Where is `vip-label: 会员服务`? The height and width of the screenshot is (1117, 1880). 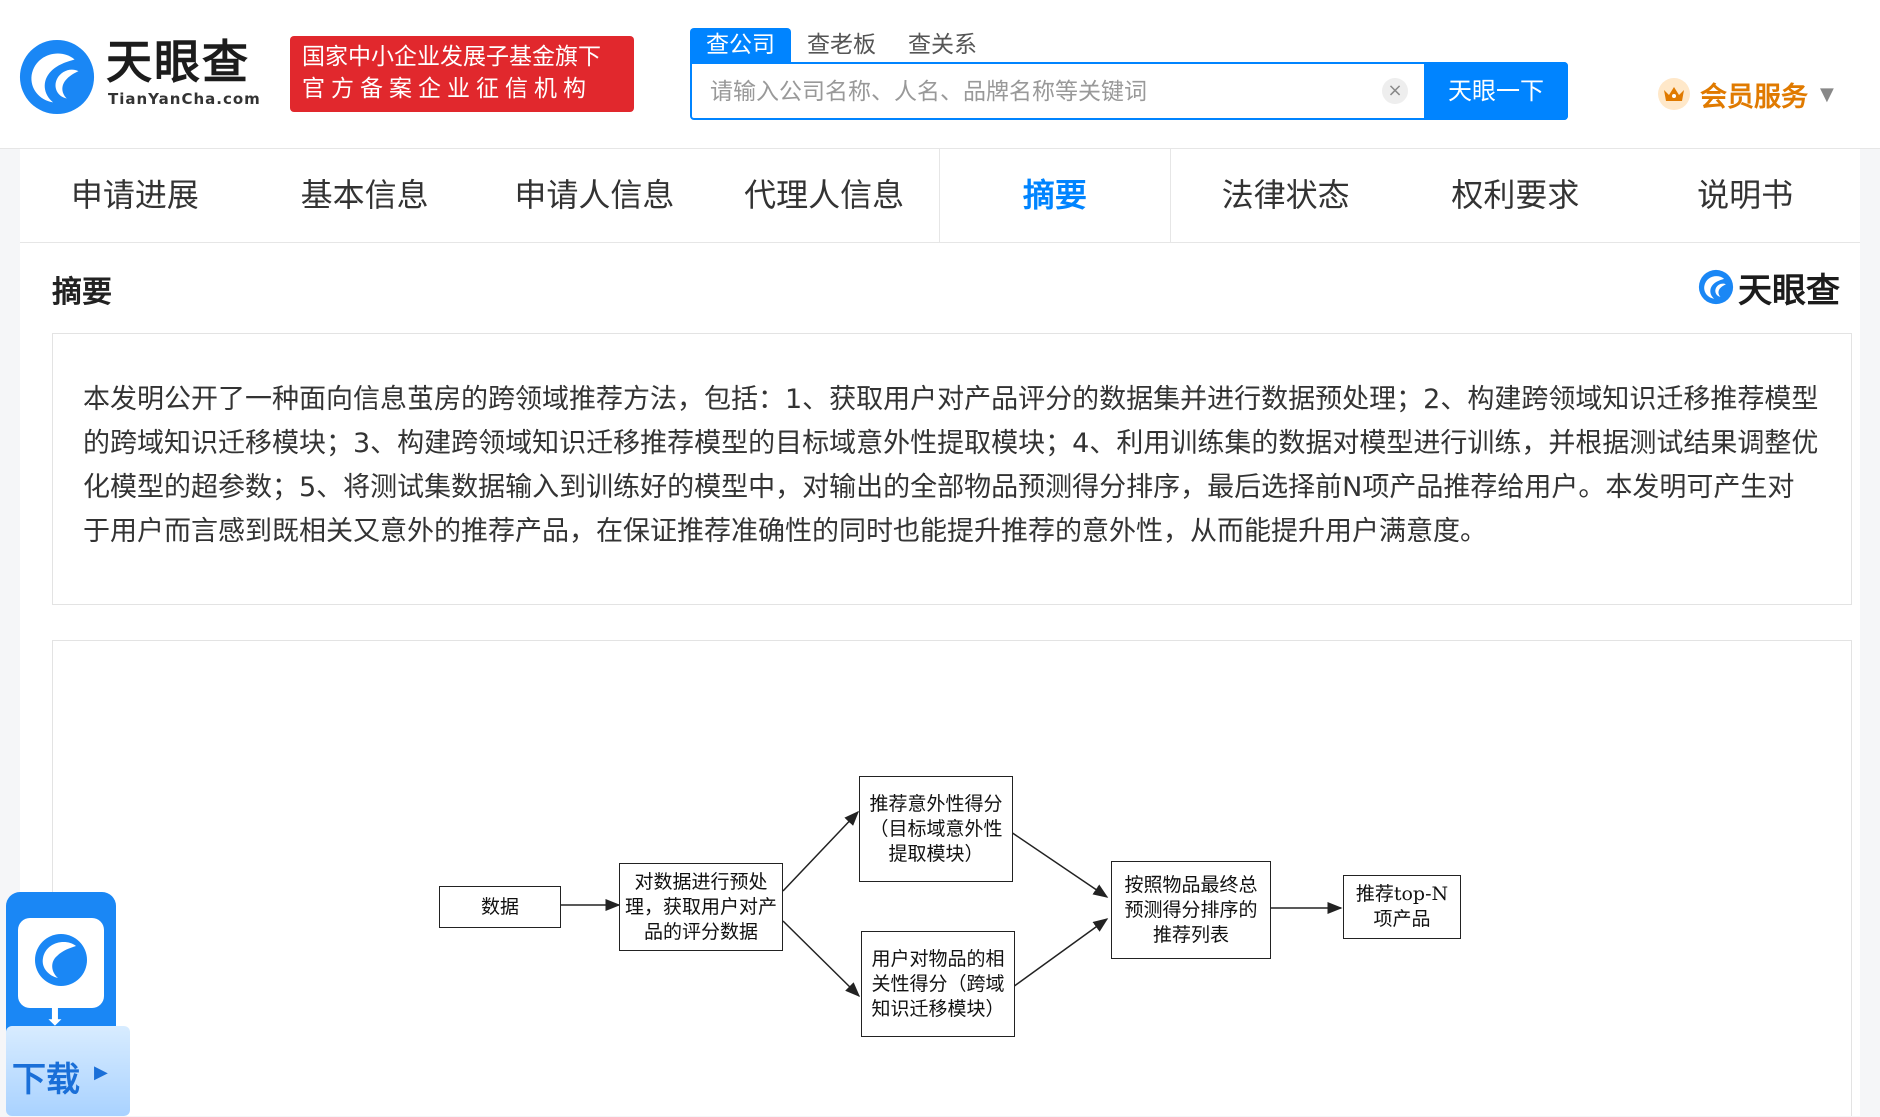 vip-label: 会员服务 is located at coordinates (1754, 97).